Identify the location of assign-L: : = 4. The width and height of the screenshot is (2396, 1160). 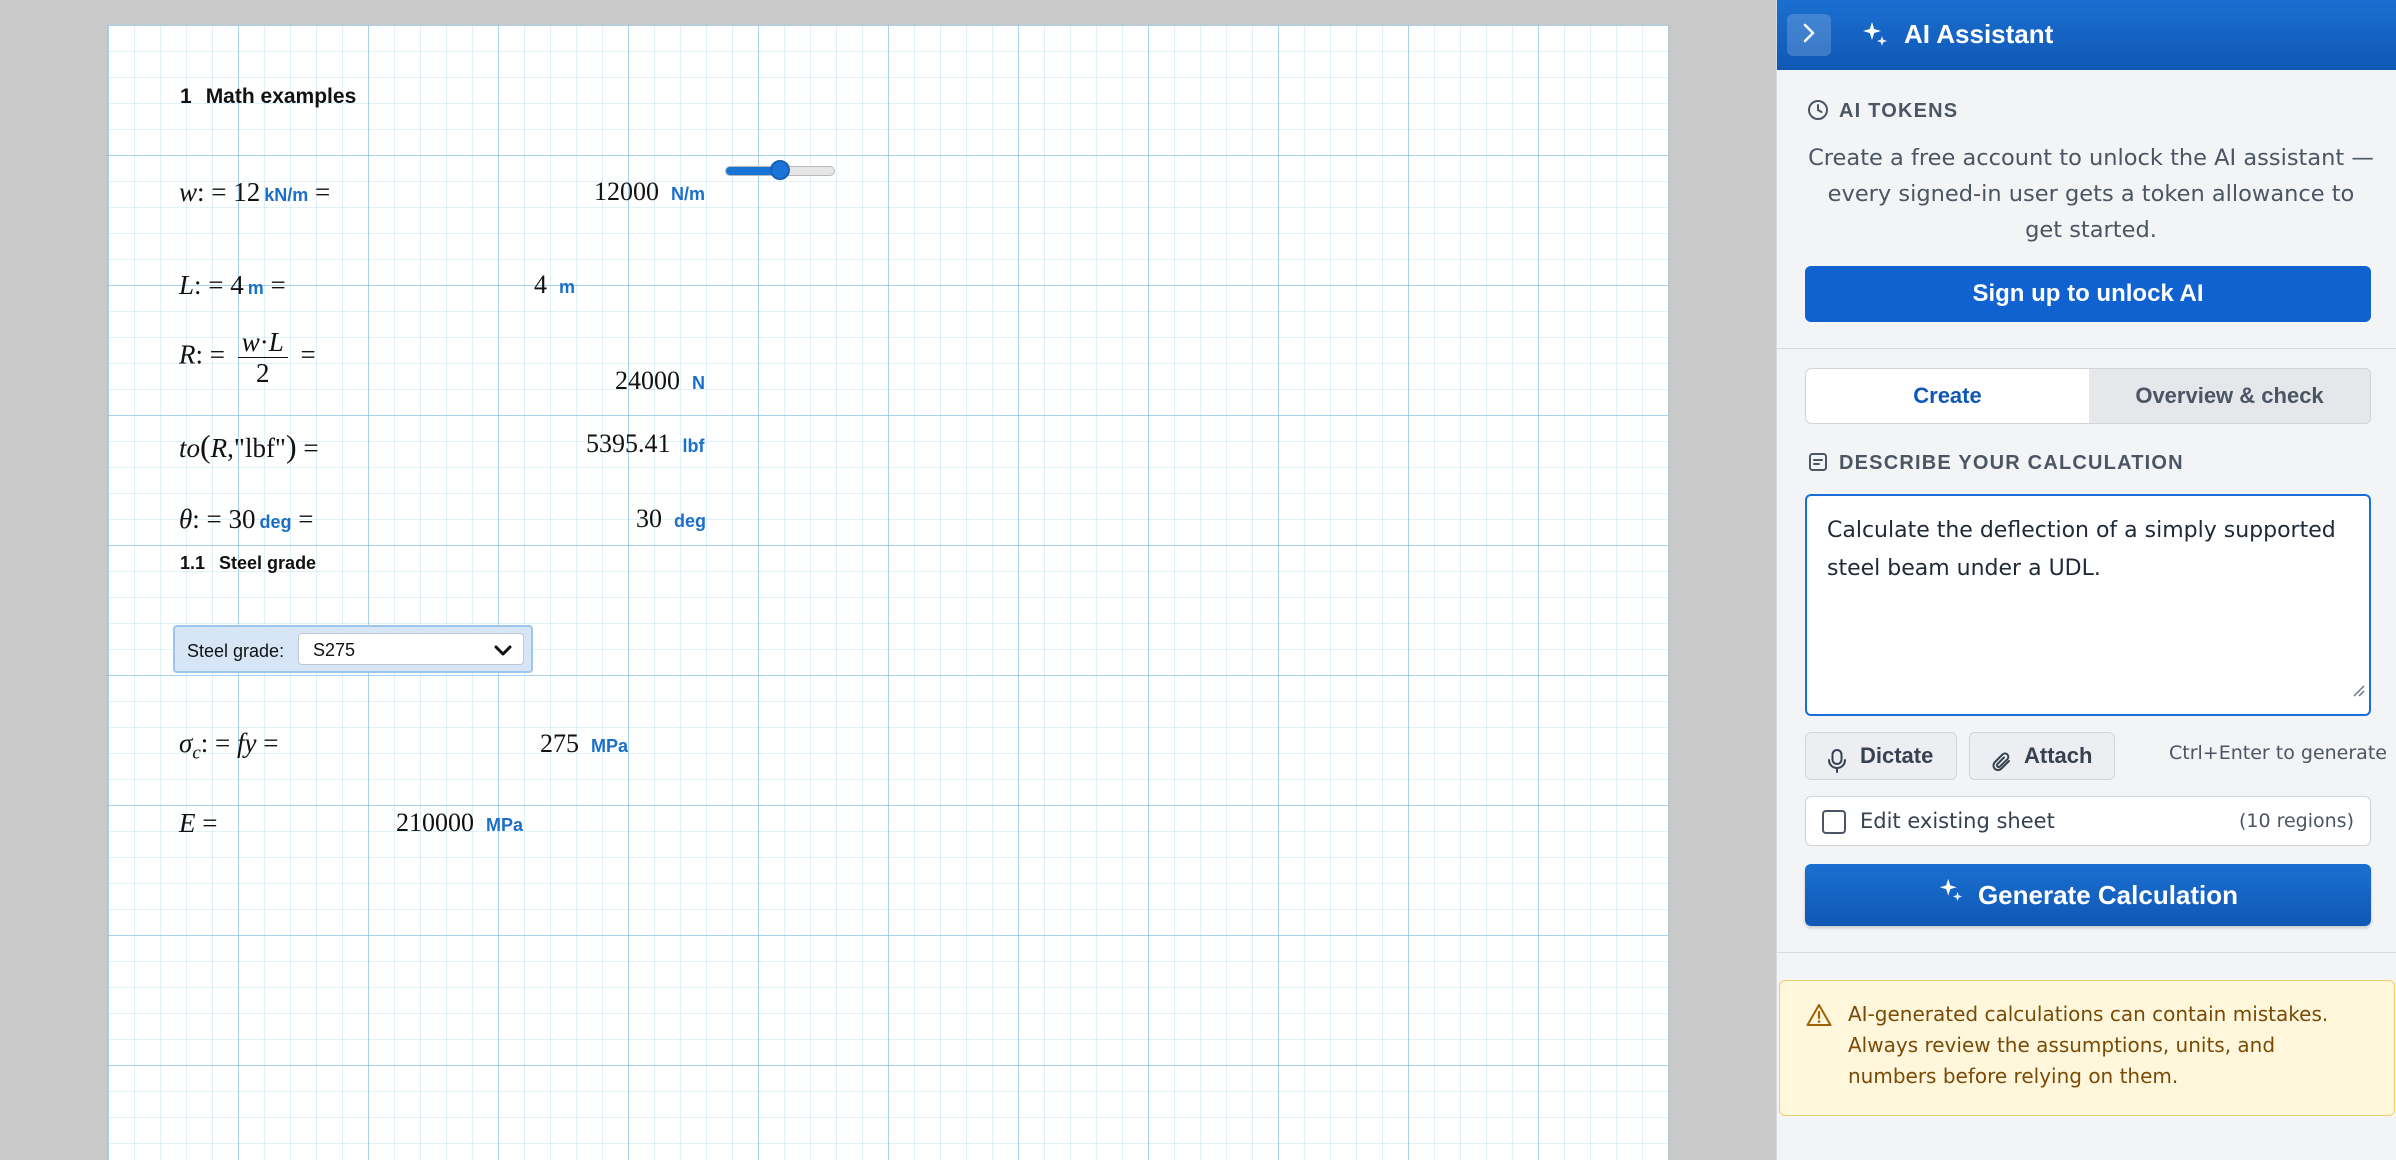
(219, 285).